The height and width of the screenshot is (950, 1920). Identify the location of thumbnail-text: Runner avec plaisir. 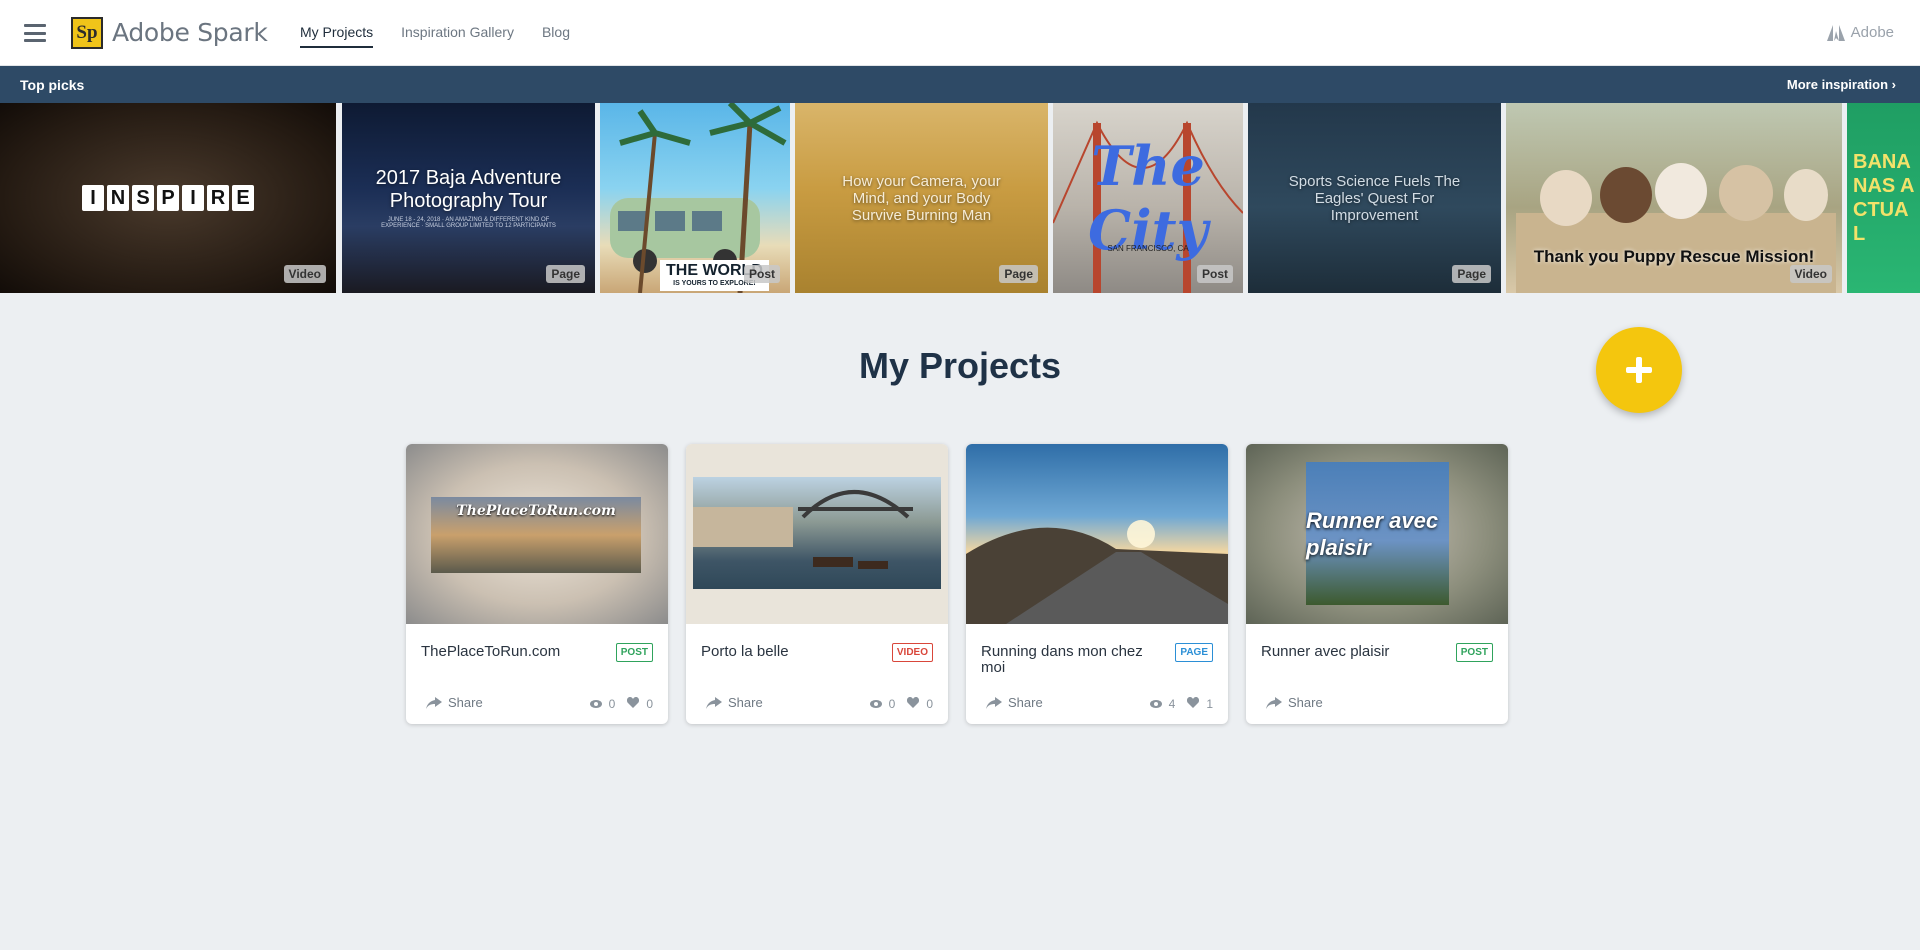
(1372, 533).